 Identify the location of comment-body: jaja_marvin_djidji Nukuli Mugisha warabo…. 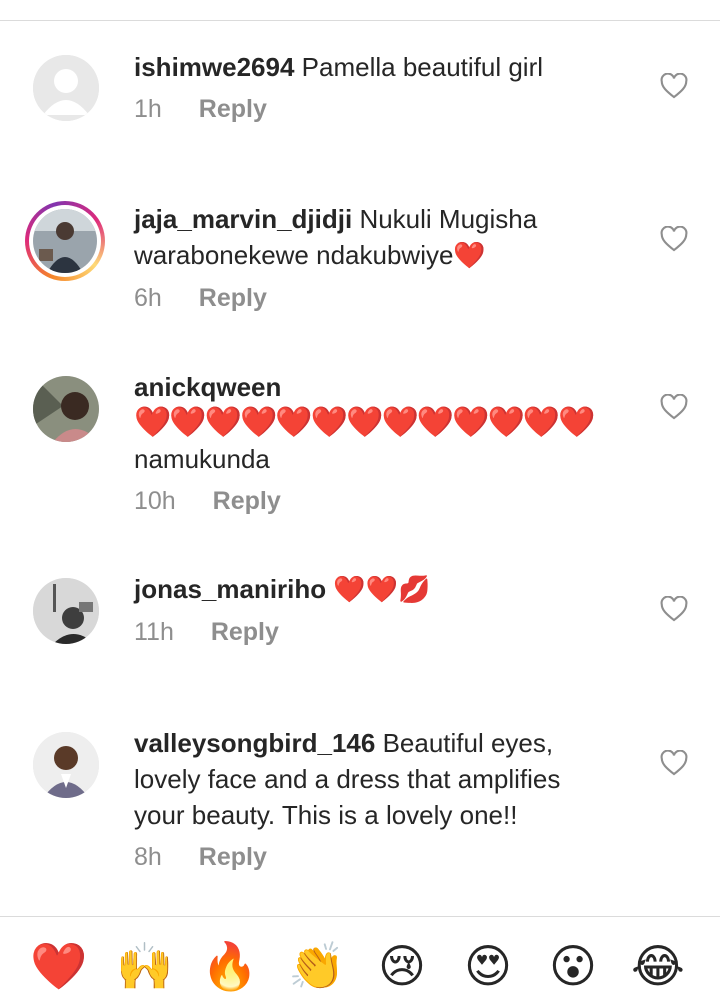
(374, 237).